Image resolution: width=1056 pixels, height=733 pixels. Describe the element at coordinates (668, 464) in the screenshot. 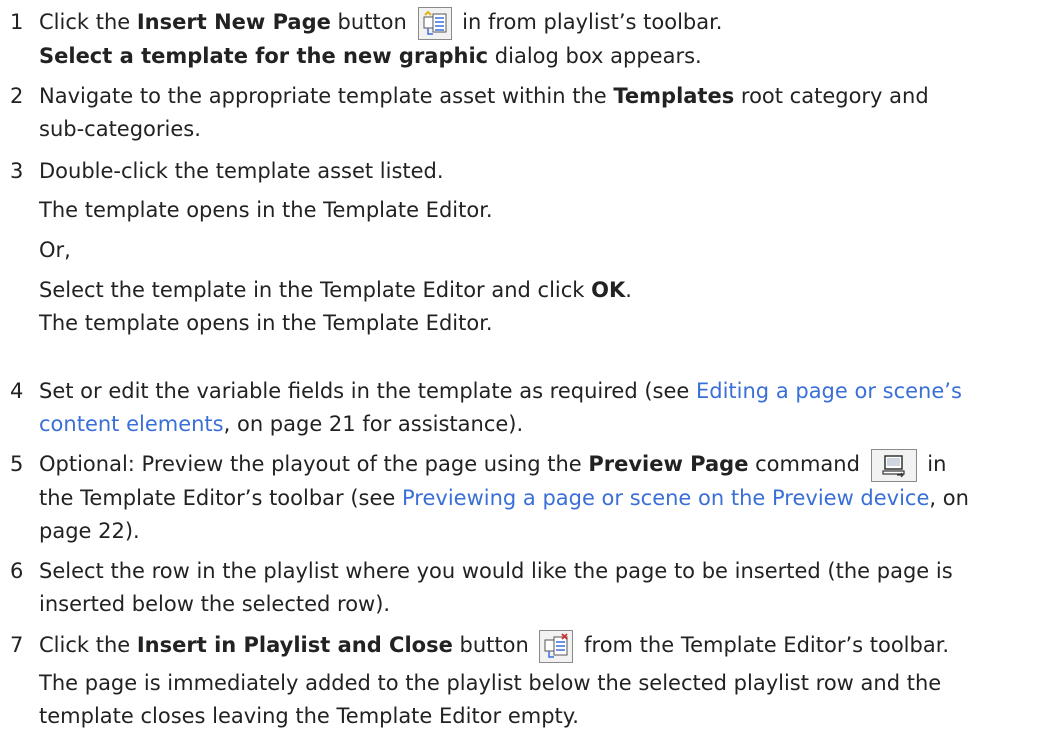

I see `bold-term: Preview Page` at that location.